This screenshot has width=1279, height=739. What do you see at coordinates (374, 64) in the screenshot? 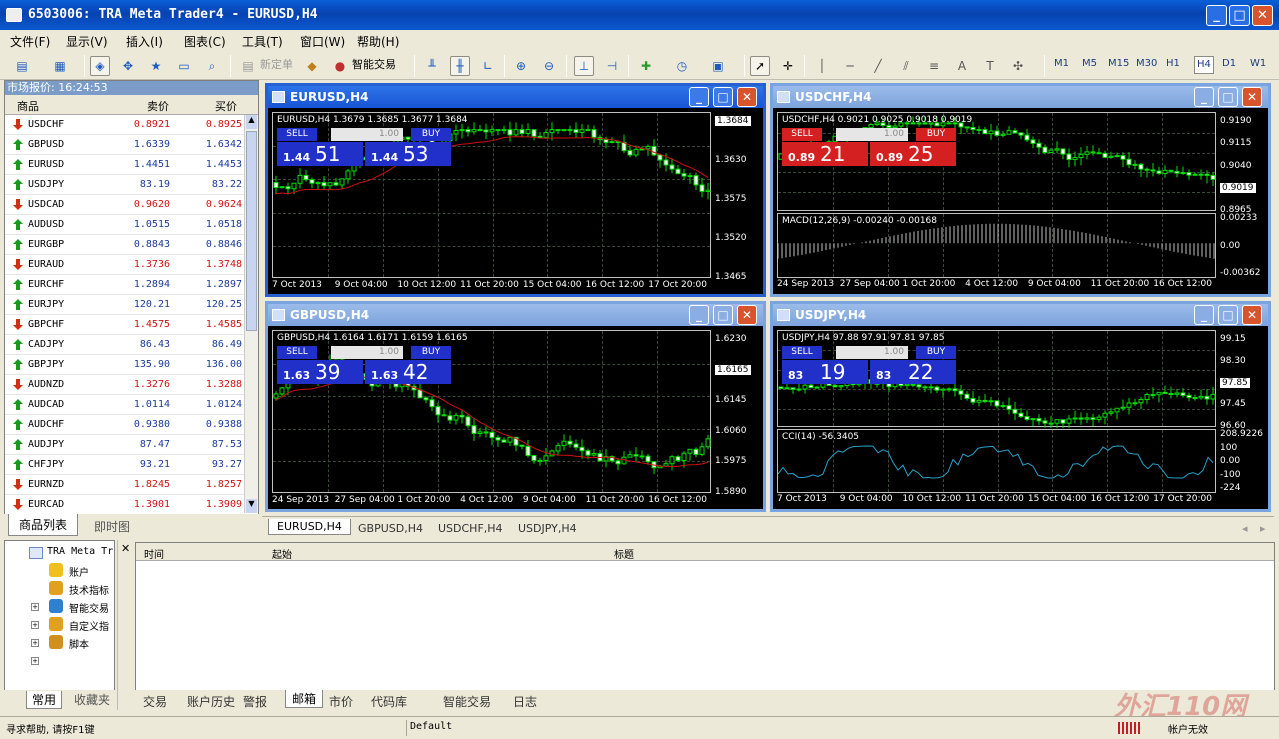
I see `auto-trading-button: 智能交易` at bounding box center [374, 64].